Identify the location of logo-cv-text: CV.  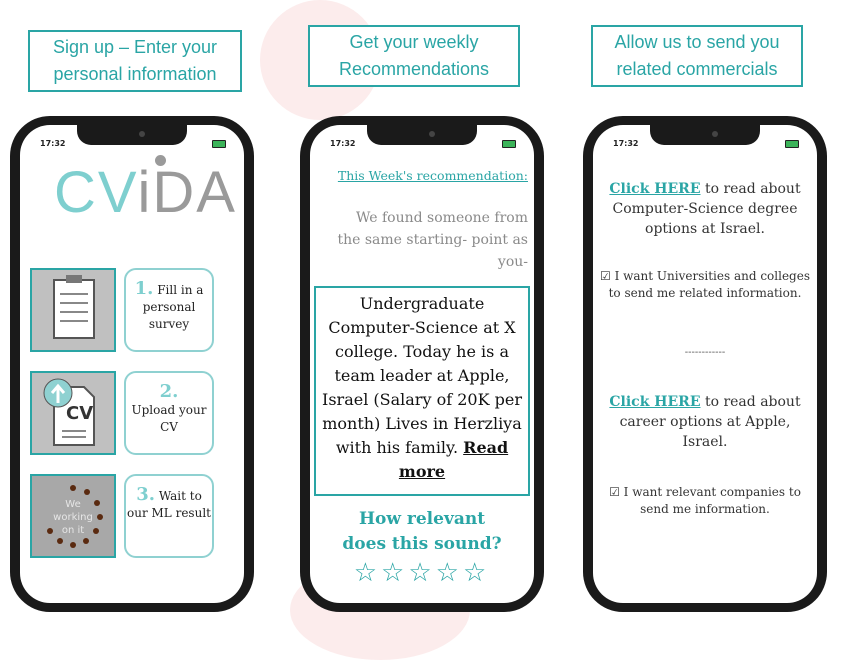
(96, 192).